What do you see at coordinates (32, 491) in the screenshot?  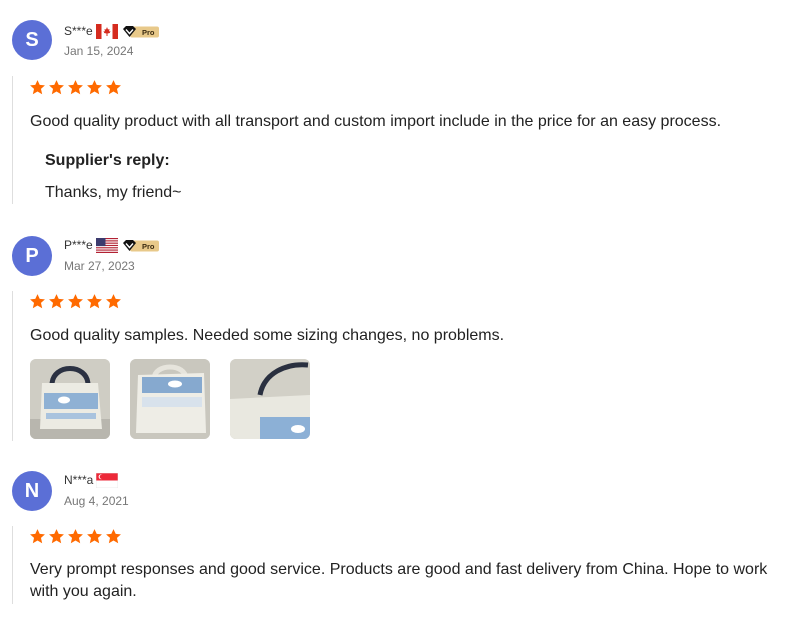 I see `avatar: N` at bounding box center [32, 491].